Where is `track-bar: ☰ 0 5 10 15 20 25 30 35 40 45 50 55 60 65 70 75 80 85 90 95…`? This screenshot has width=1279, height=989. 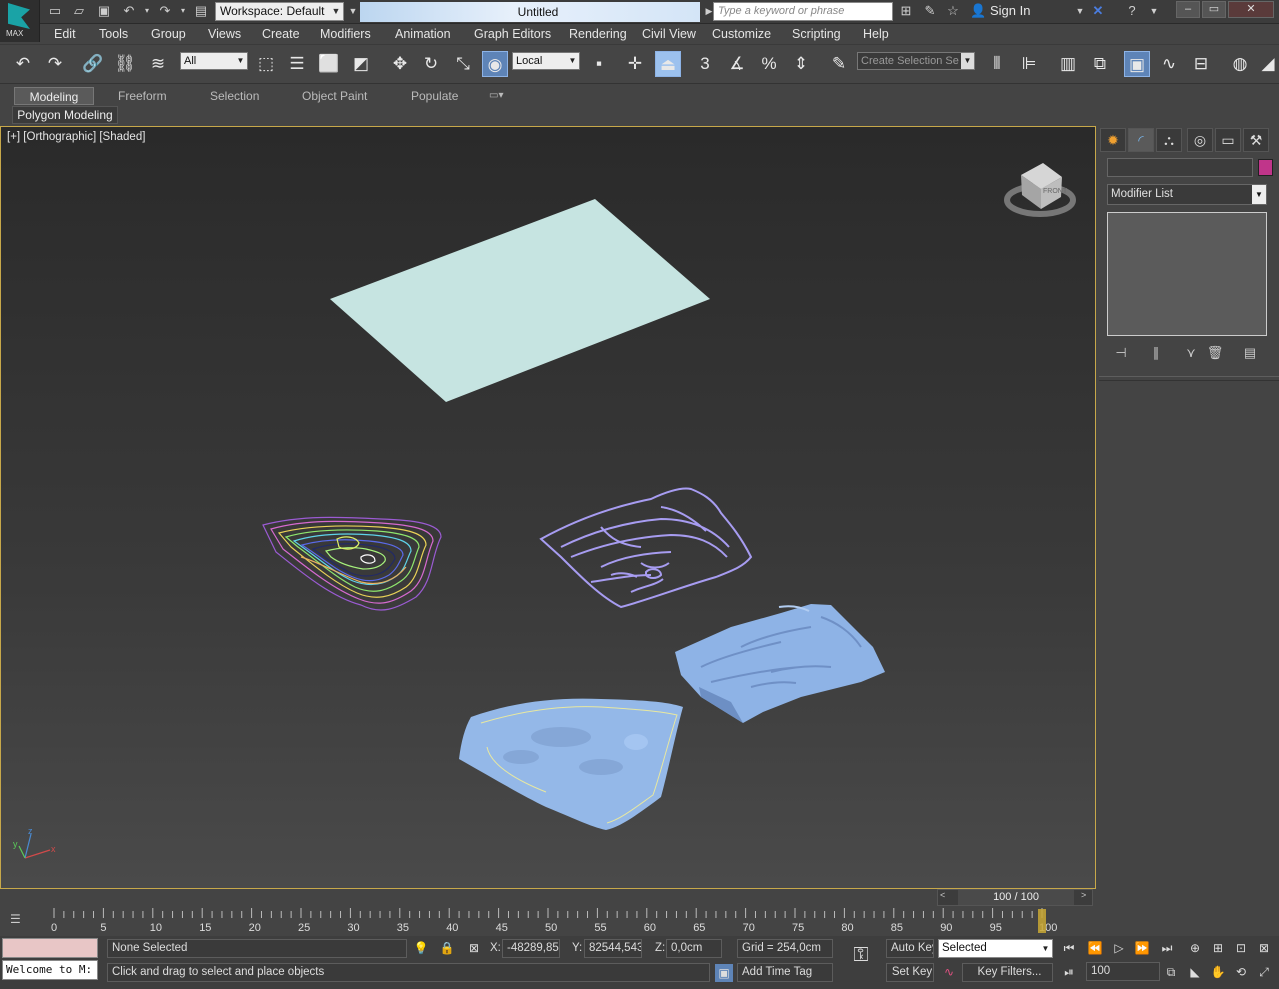 track-bar: ☰ 0 5 10 15 20 25 30 35 40 45 50 55 60 65 70 75 80 85 90 95… is located at coordinates (548, 921).